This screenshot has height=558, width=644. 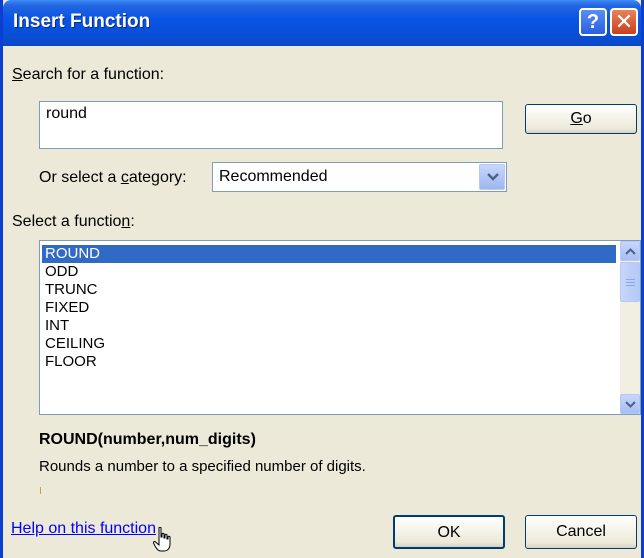 What do you see at coordinates (329, 290) in the screenshot?
I see `list-item-trunc: TRUNC` at bounding box center [329, 290].